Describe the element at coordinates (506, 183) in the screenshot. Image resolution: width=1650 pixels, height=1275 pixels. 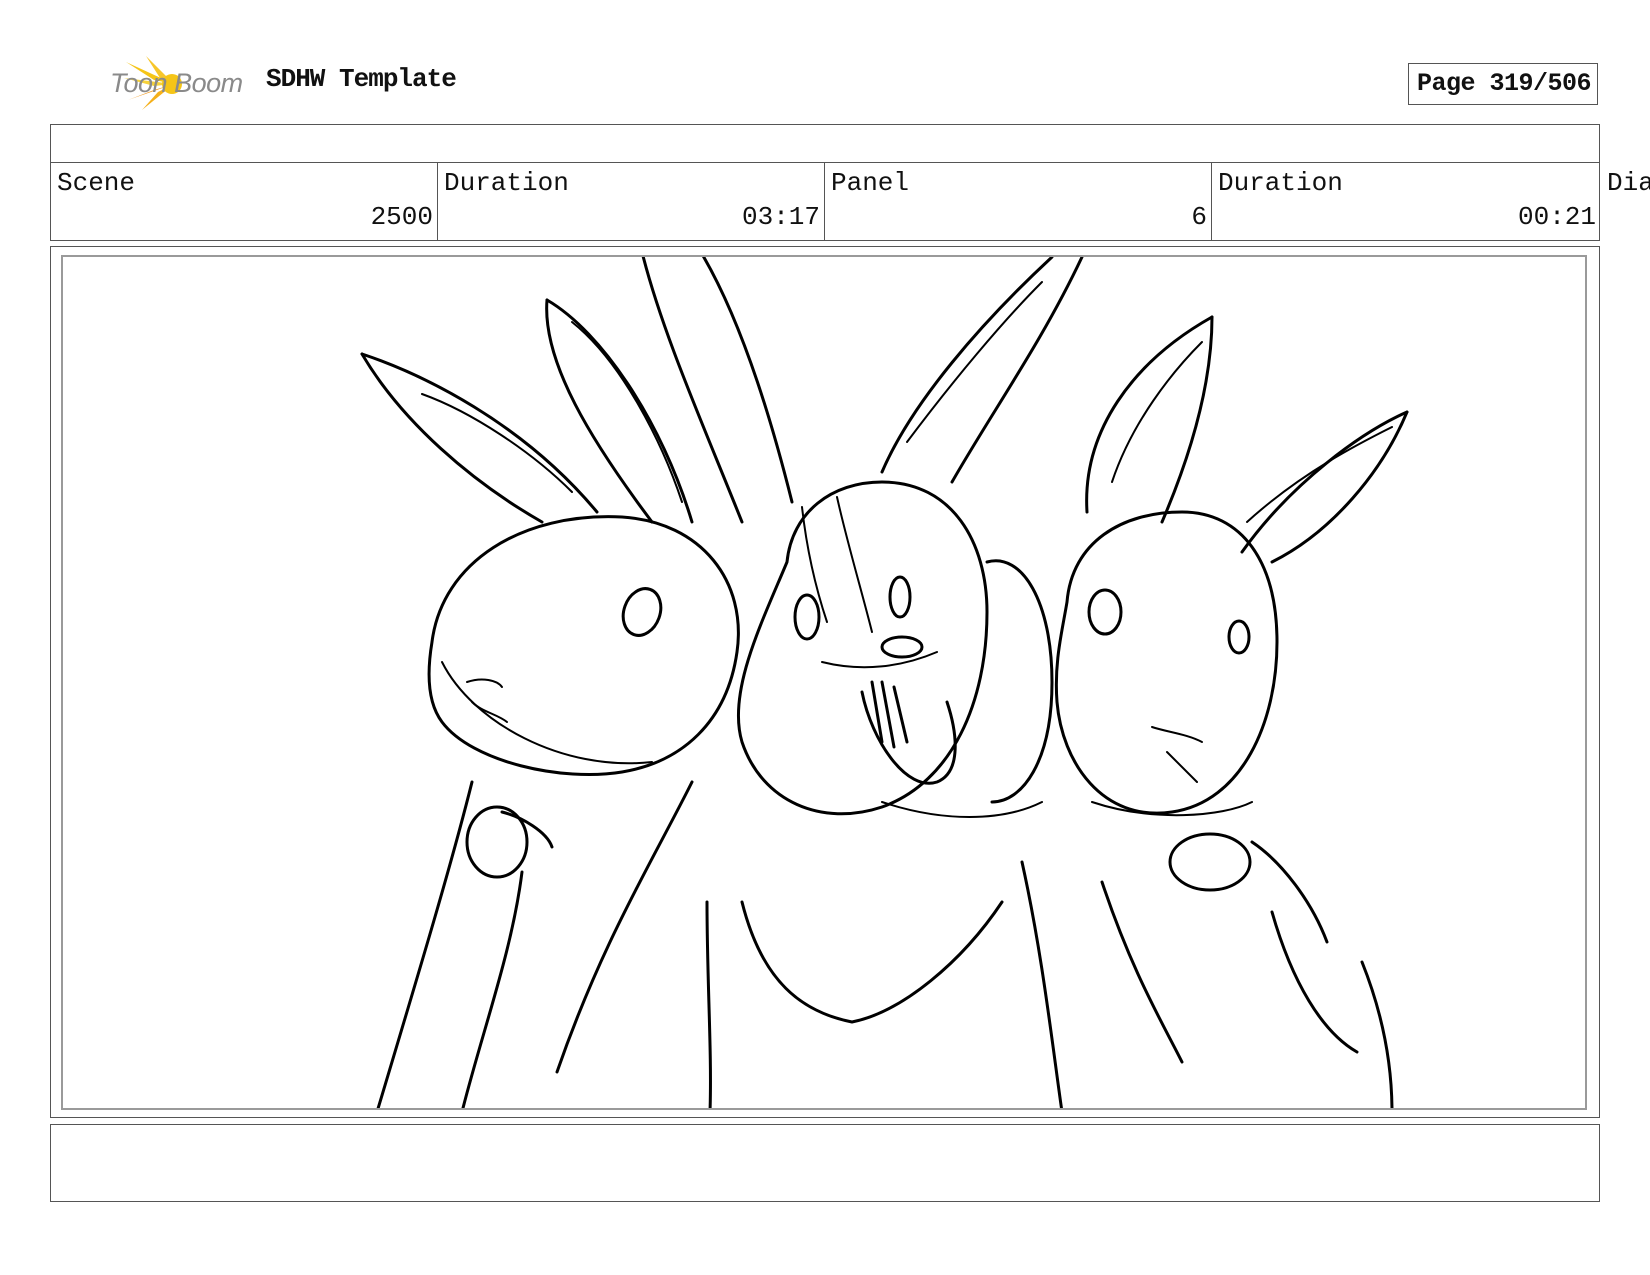
I see `scene-duration-label: Duration` at that location.